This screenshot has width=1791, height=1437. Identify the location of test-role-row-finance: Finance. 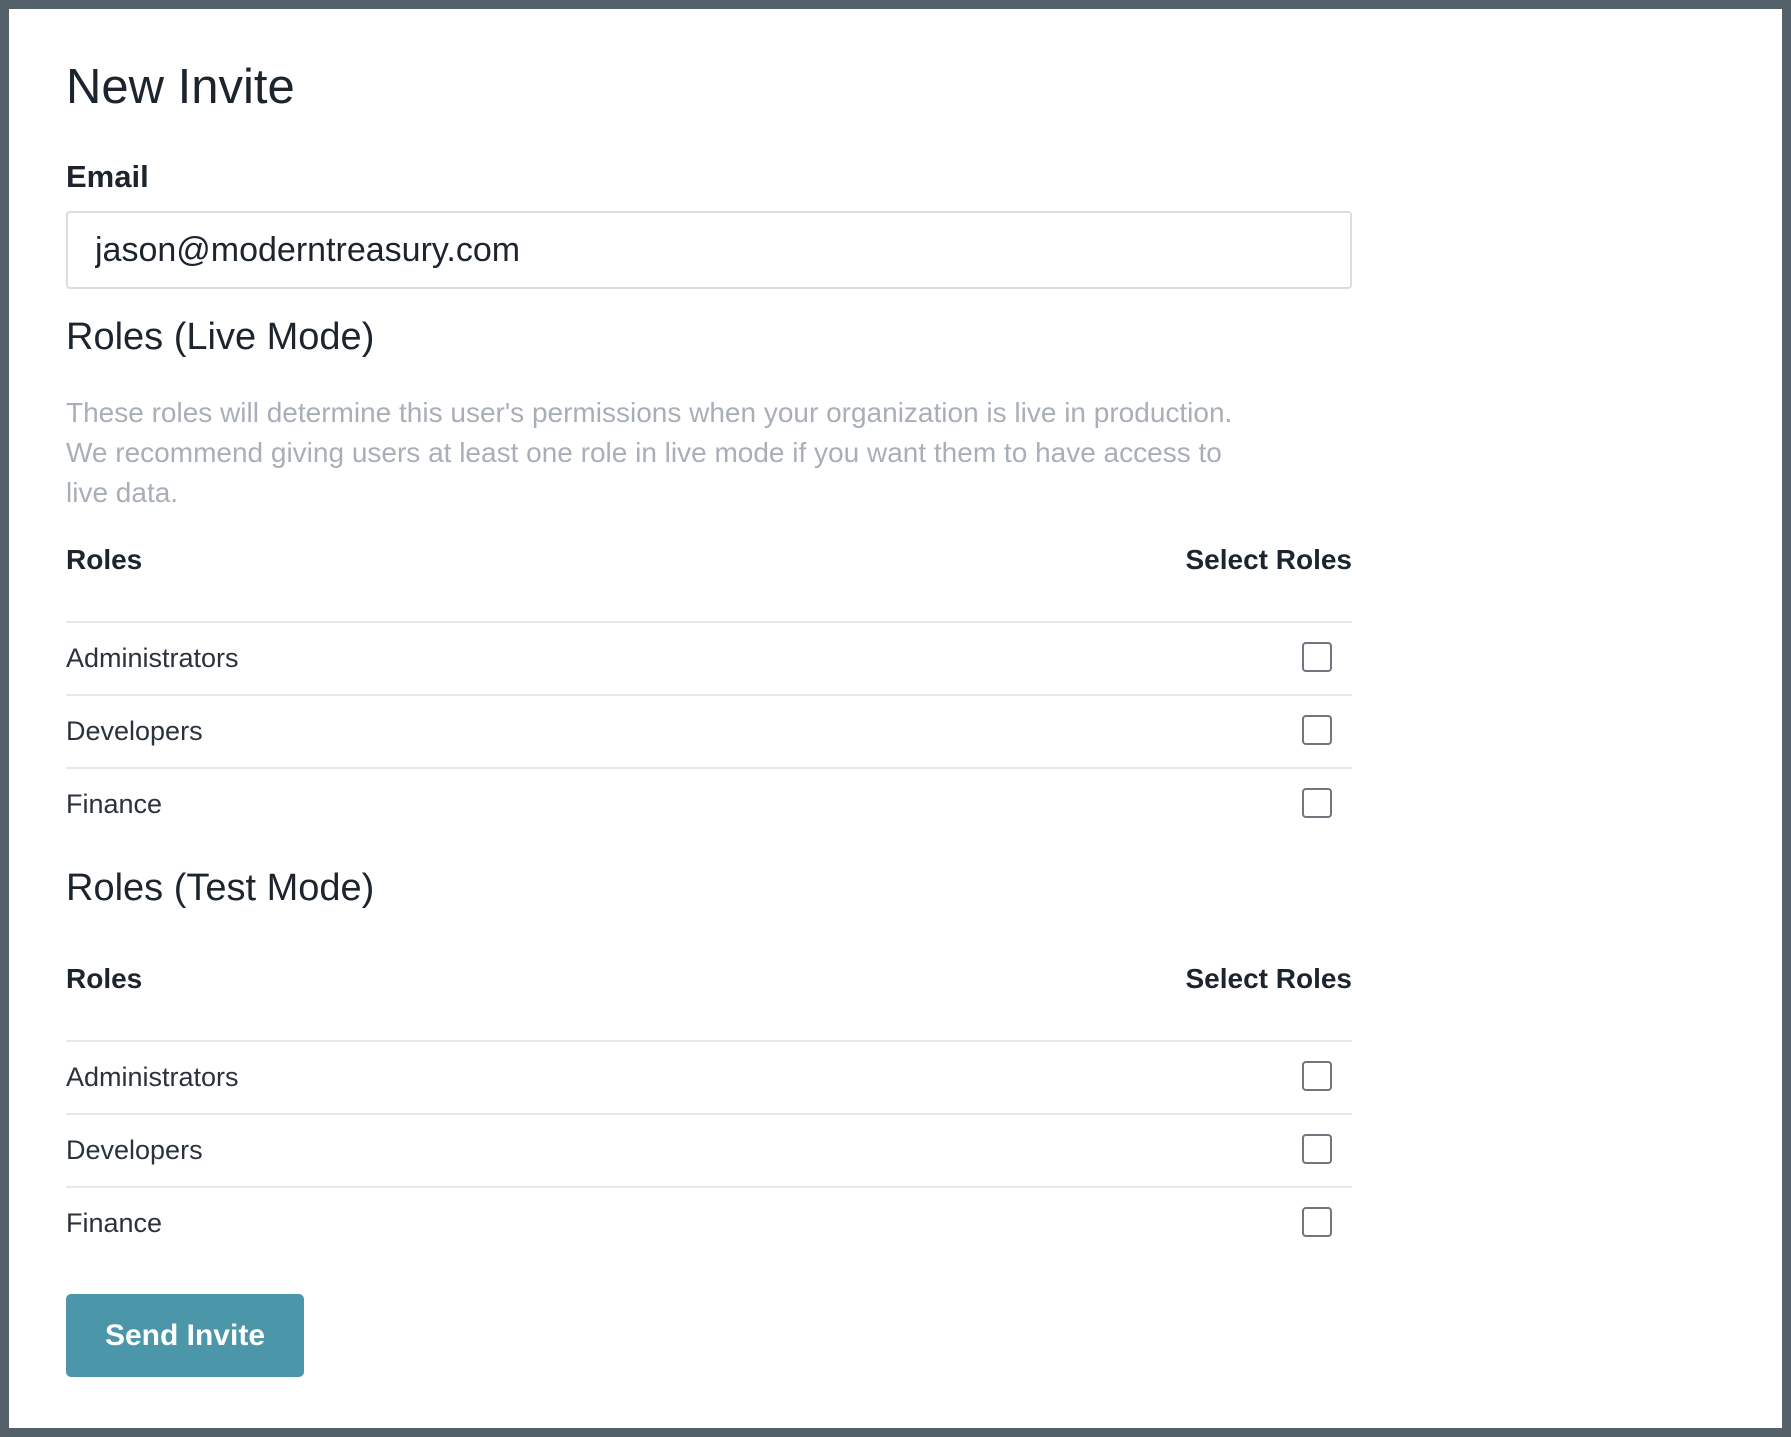
(709, 1223).